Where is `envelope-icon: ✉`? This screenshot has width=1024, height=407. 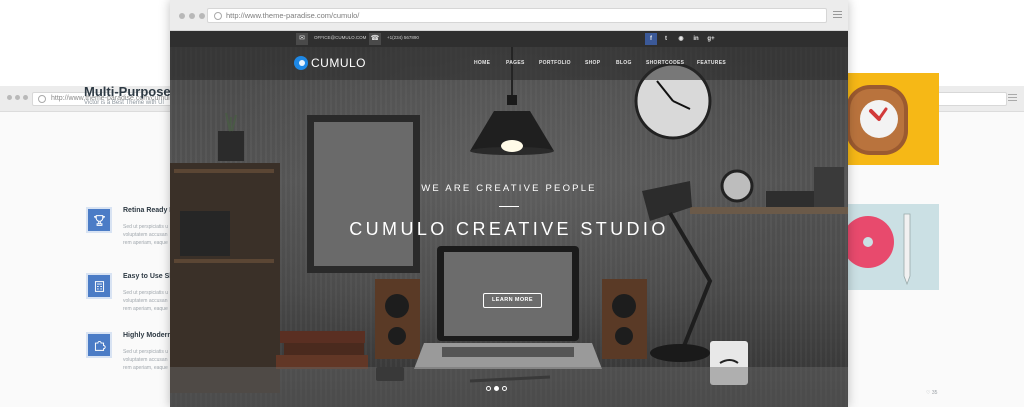 envelope-icon: ✉ is located at coordinates (302, 39).